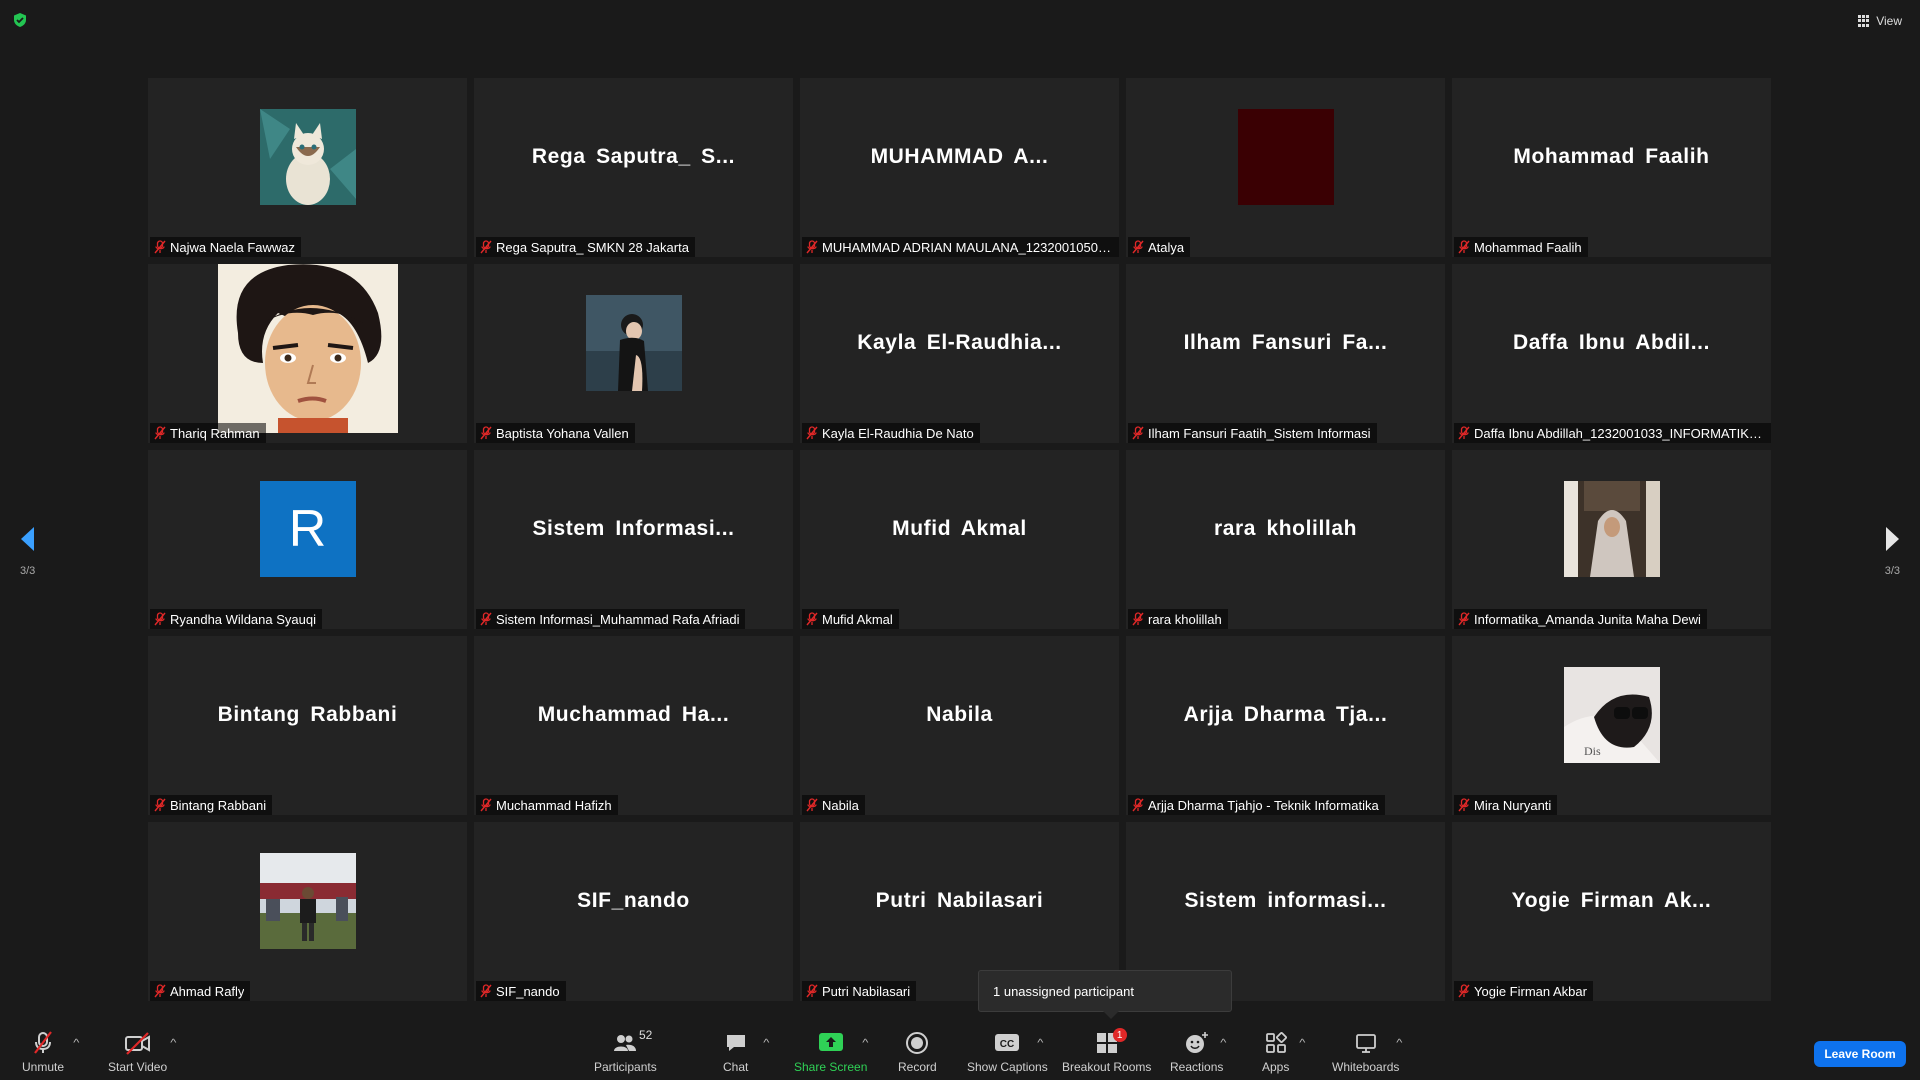  I want to click on participant-name-caption: Mufid Akmal, so click(850, 619).